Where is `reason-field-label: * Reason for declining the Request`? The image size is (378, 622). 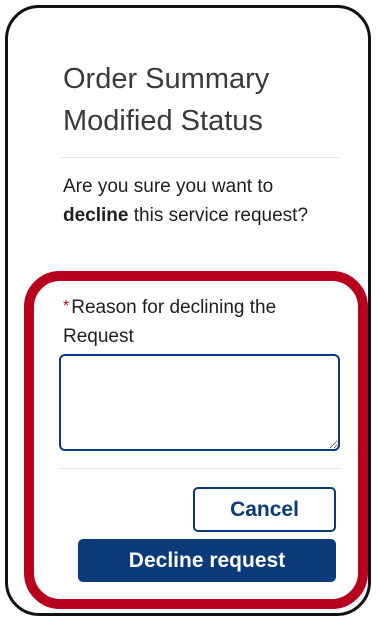 reason-field-label: * Reason for declining the Request is located at coordinates (203, 321).